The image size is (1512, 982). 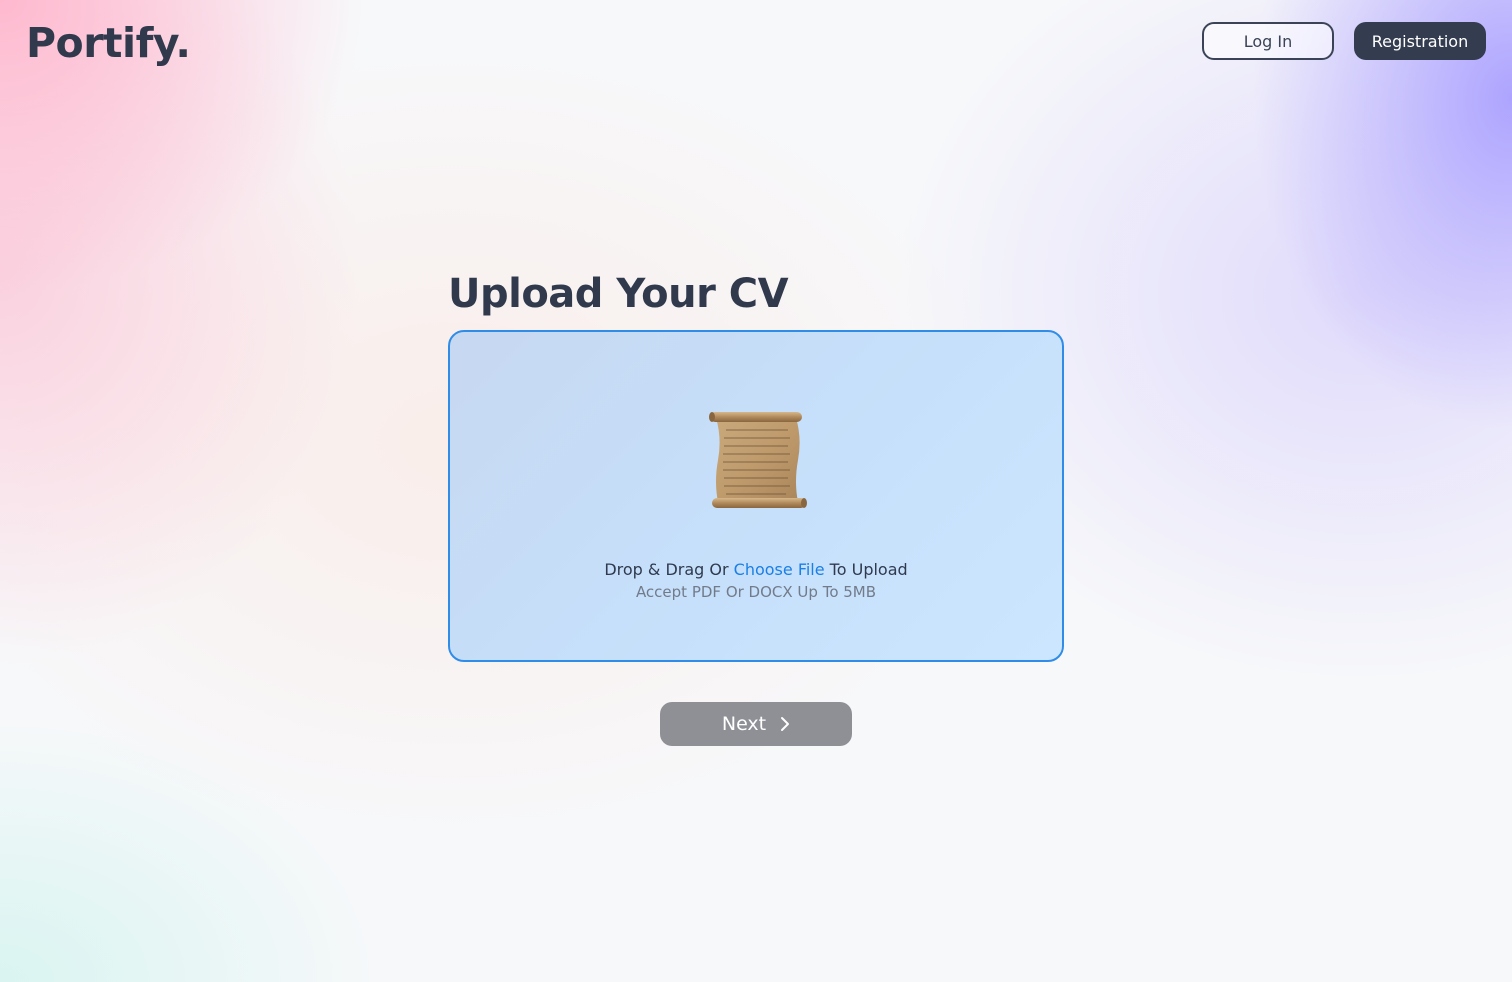 I want to click on accepted-formats-hint: Accept PDF Or DOCX Up To 5MB, so click(x=756, y=592).